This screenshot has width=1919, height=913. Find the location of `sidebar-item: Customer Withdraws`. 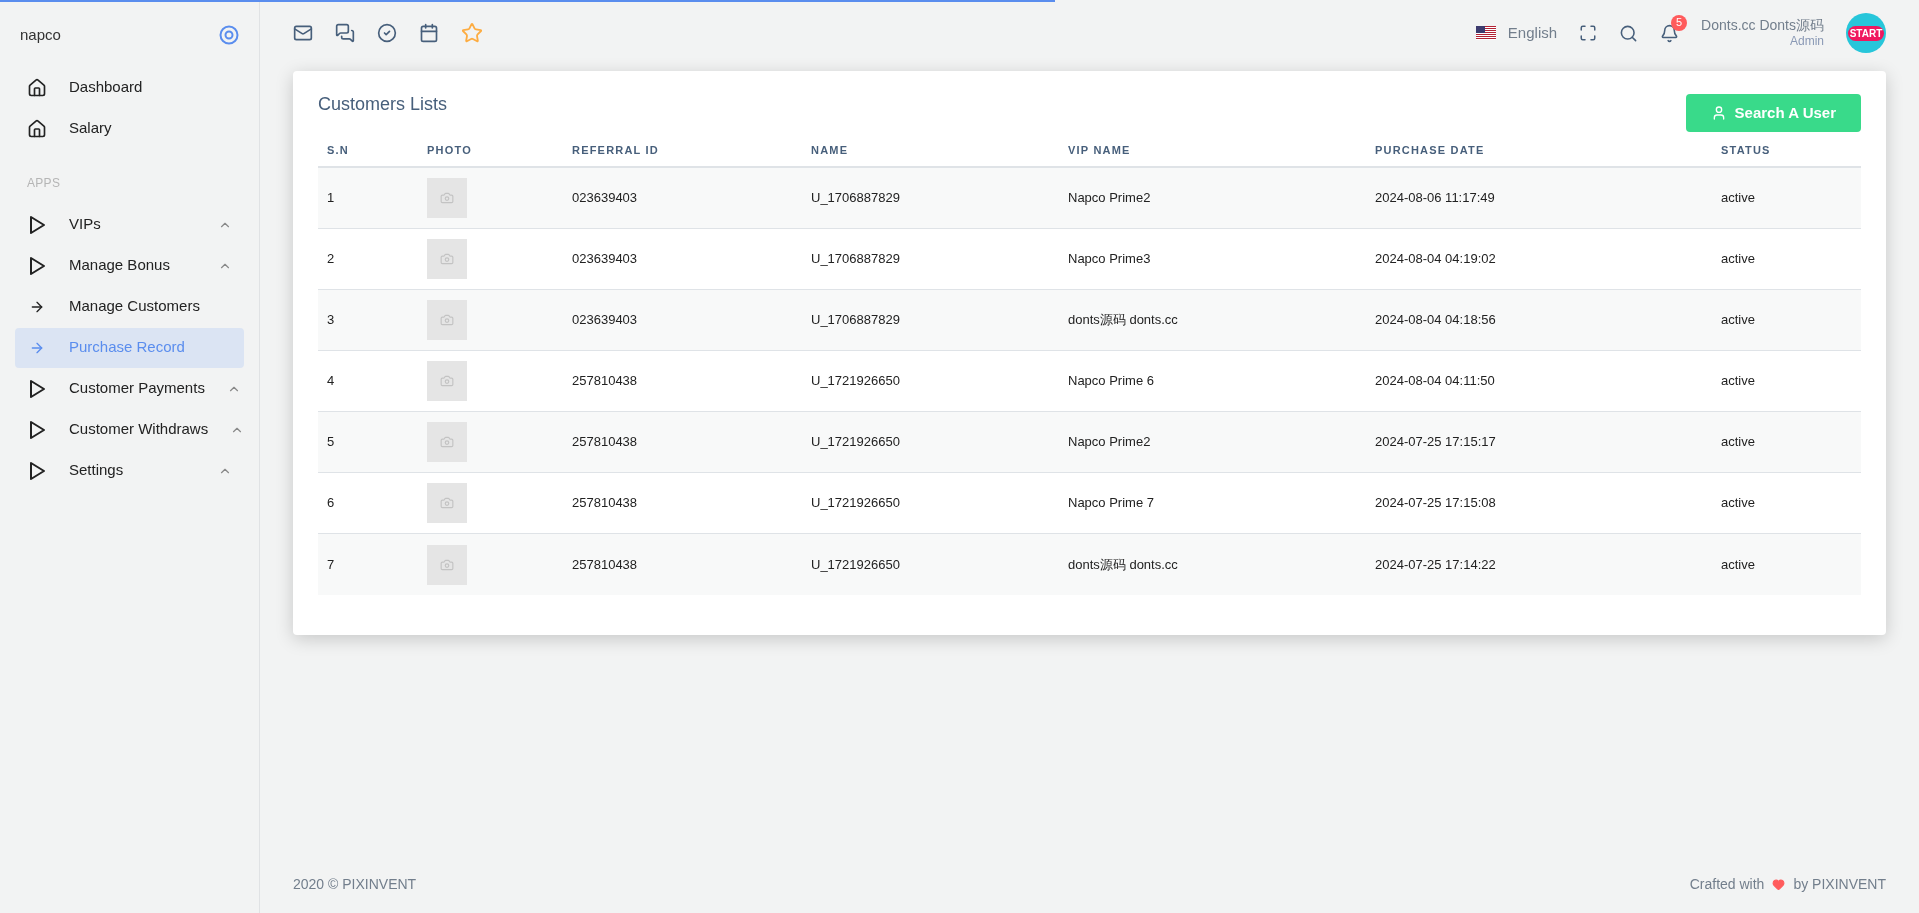

sidebar-item: Customer Withdraws is located at coordinates (129, 429).